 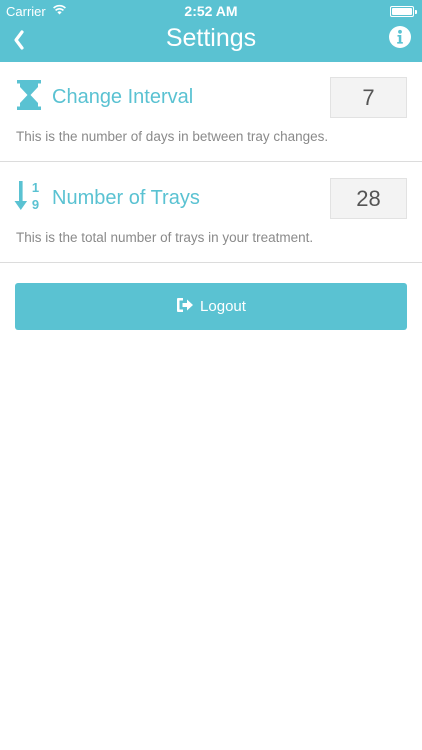 What do you see at coordinates (400, 37) in the screenshot?
I see `info-icon` at bounding box center [400, 37].